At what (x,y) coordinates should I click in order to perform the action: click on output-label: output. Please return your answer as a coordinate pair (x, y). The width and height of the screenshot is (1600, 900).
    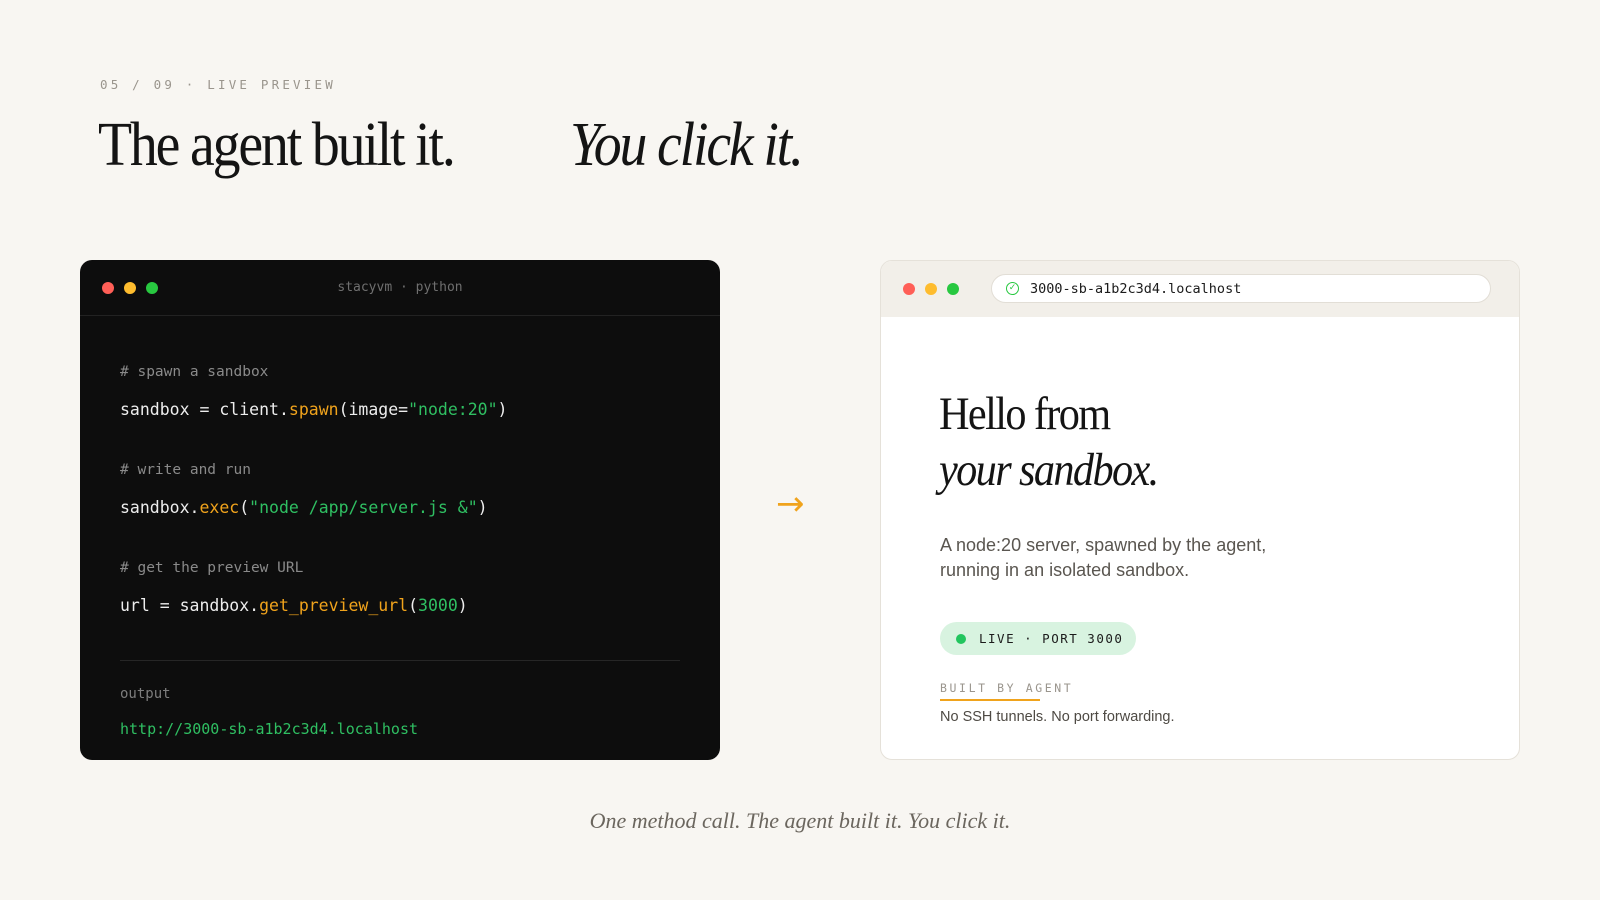
    Looking at the image, I should click on (145, 694).